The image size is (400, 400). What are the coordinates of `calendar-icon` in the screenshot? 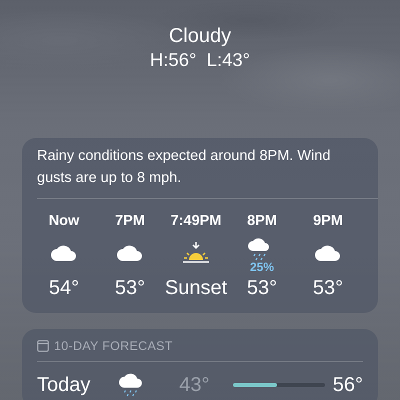 It's located at (43, 346).